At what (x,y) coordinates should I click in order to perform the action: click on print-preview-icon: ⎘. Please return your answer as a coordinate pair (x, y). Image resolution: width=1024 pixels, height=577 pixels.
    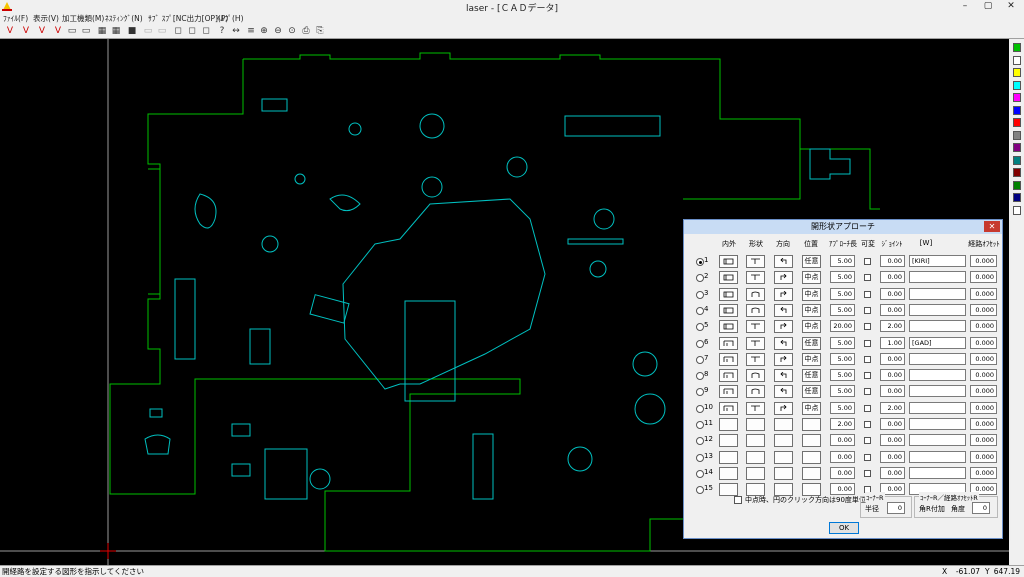
    Looking at the image, I should click on (320, 31).